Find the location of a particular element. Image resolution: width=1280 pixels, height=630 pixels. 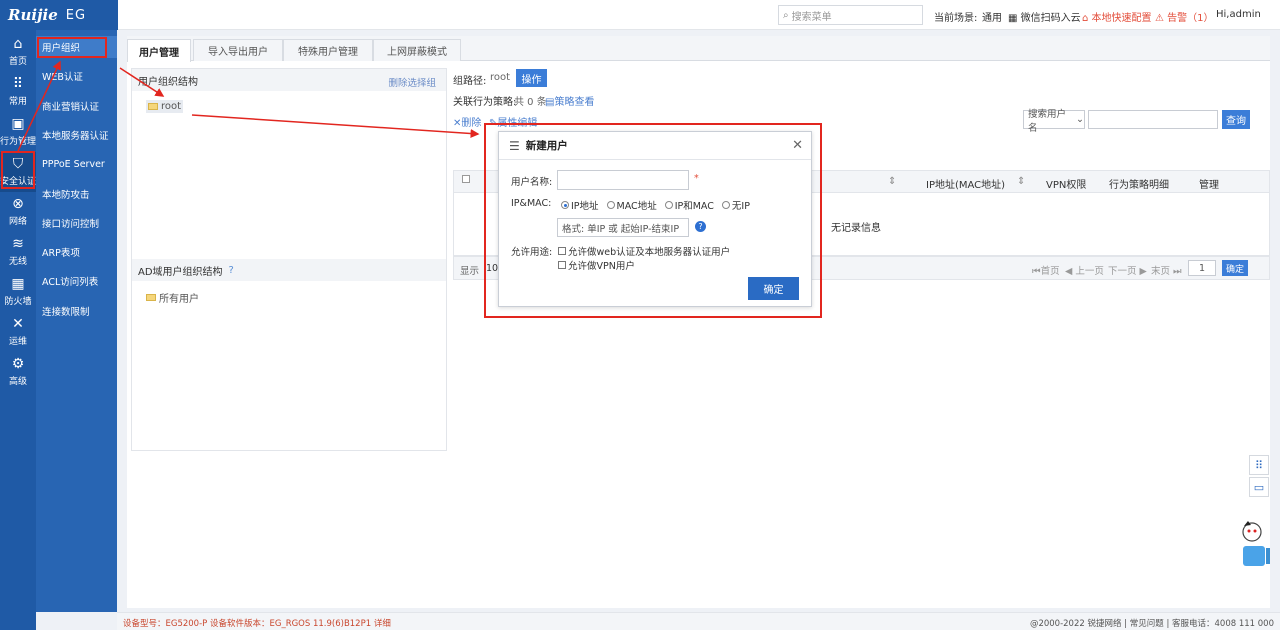

tree-node-root: root is located at coordinates (165, 106).